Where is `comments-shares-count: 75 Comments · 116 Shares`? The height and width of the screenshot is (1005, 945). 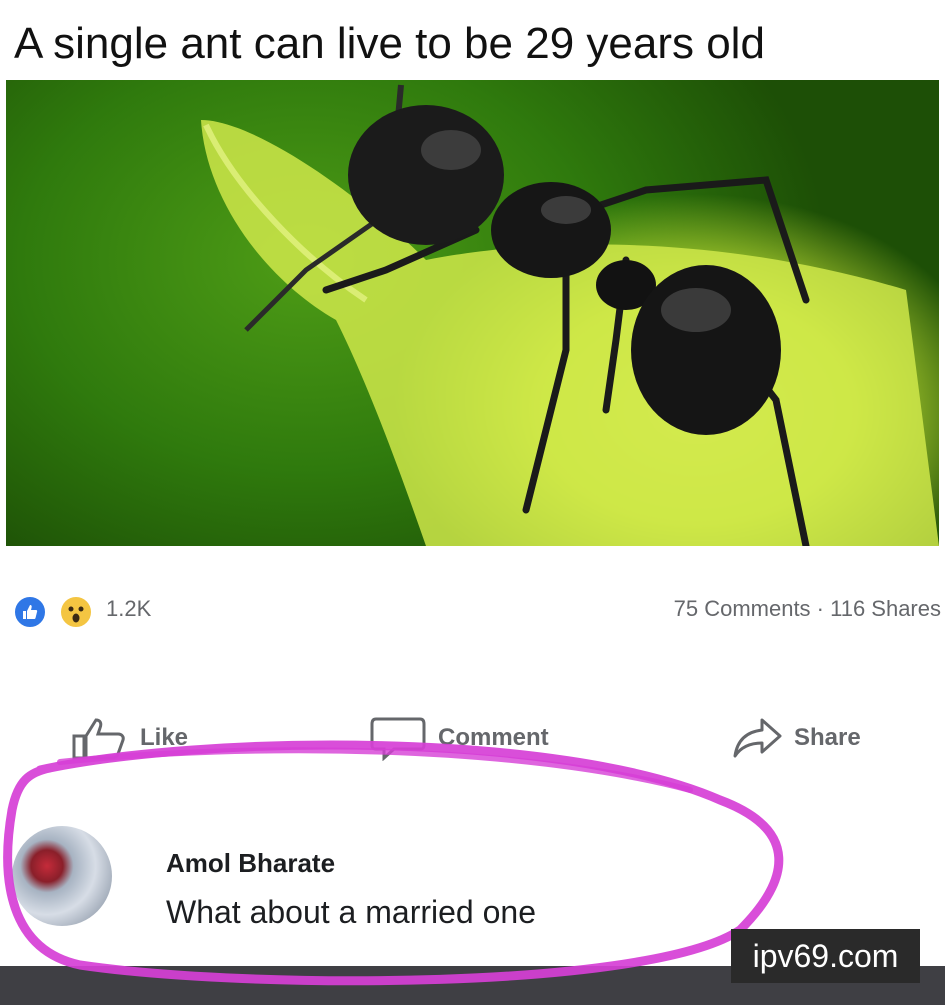
comments-shares-count: 75 Comments · 116 Shares is located at coordinates (807, 609).